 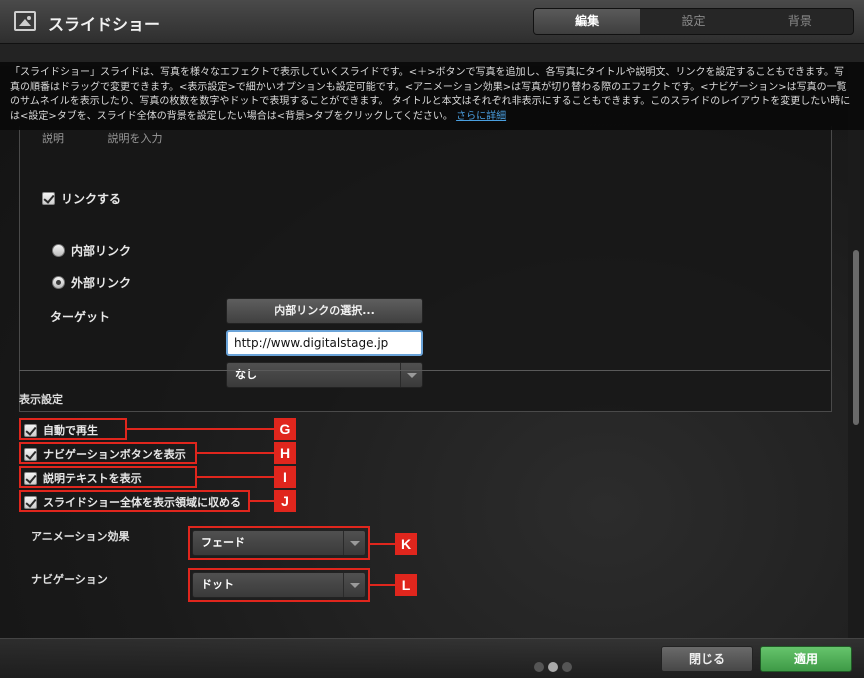 I want to click on navigation-label: ナビゲーション, so click(x=69, y=579).